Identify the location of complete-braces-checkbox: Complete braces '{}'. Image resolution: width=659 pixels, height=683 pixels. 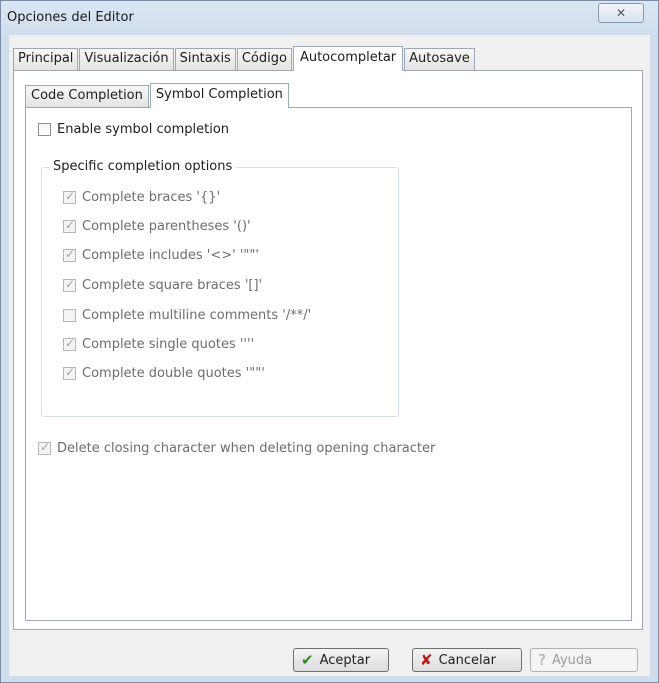
(142, 197).